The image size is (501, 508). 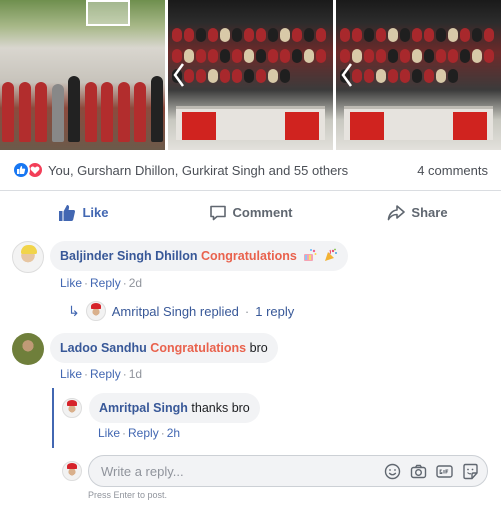 I want to click on reply-text: thanks bro, so click(x=220, y=408).